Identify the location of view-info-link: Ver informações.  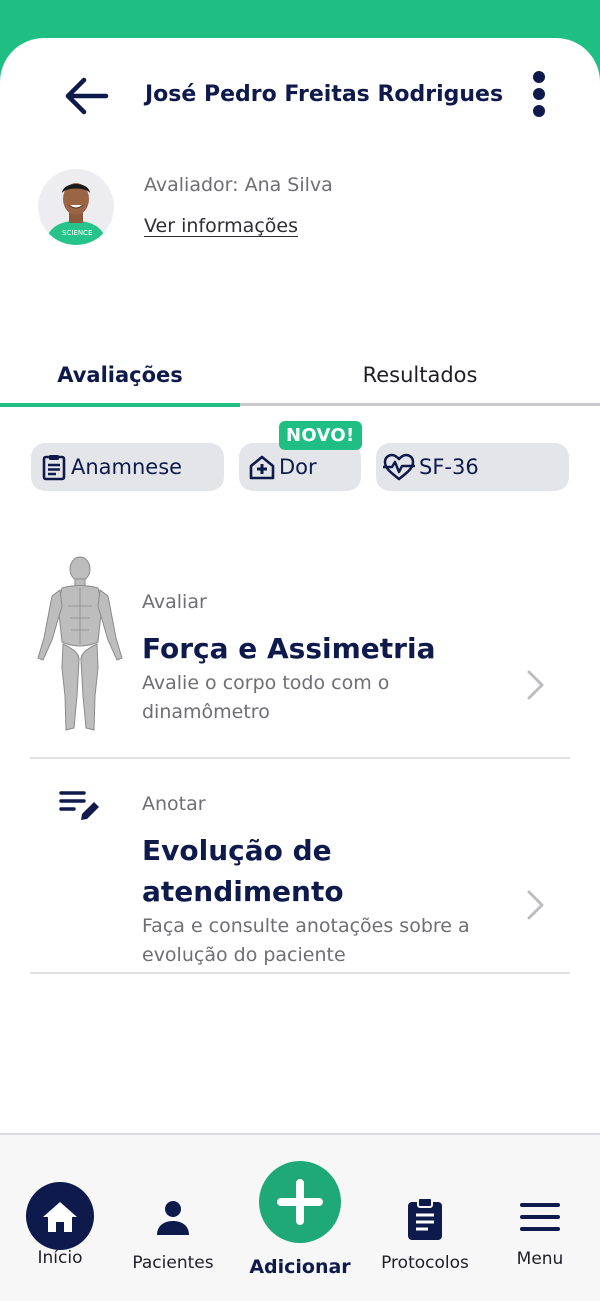
(221, 226).